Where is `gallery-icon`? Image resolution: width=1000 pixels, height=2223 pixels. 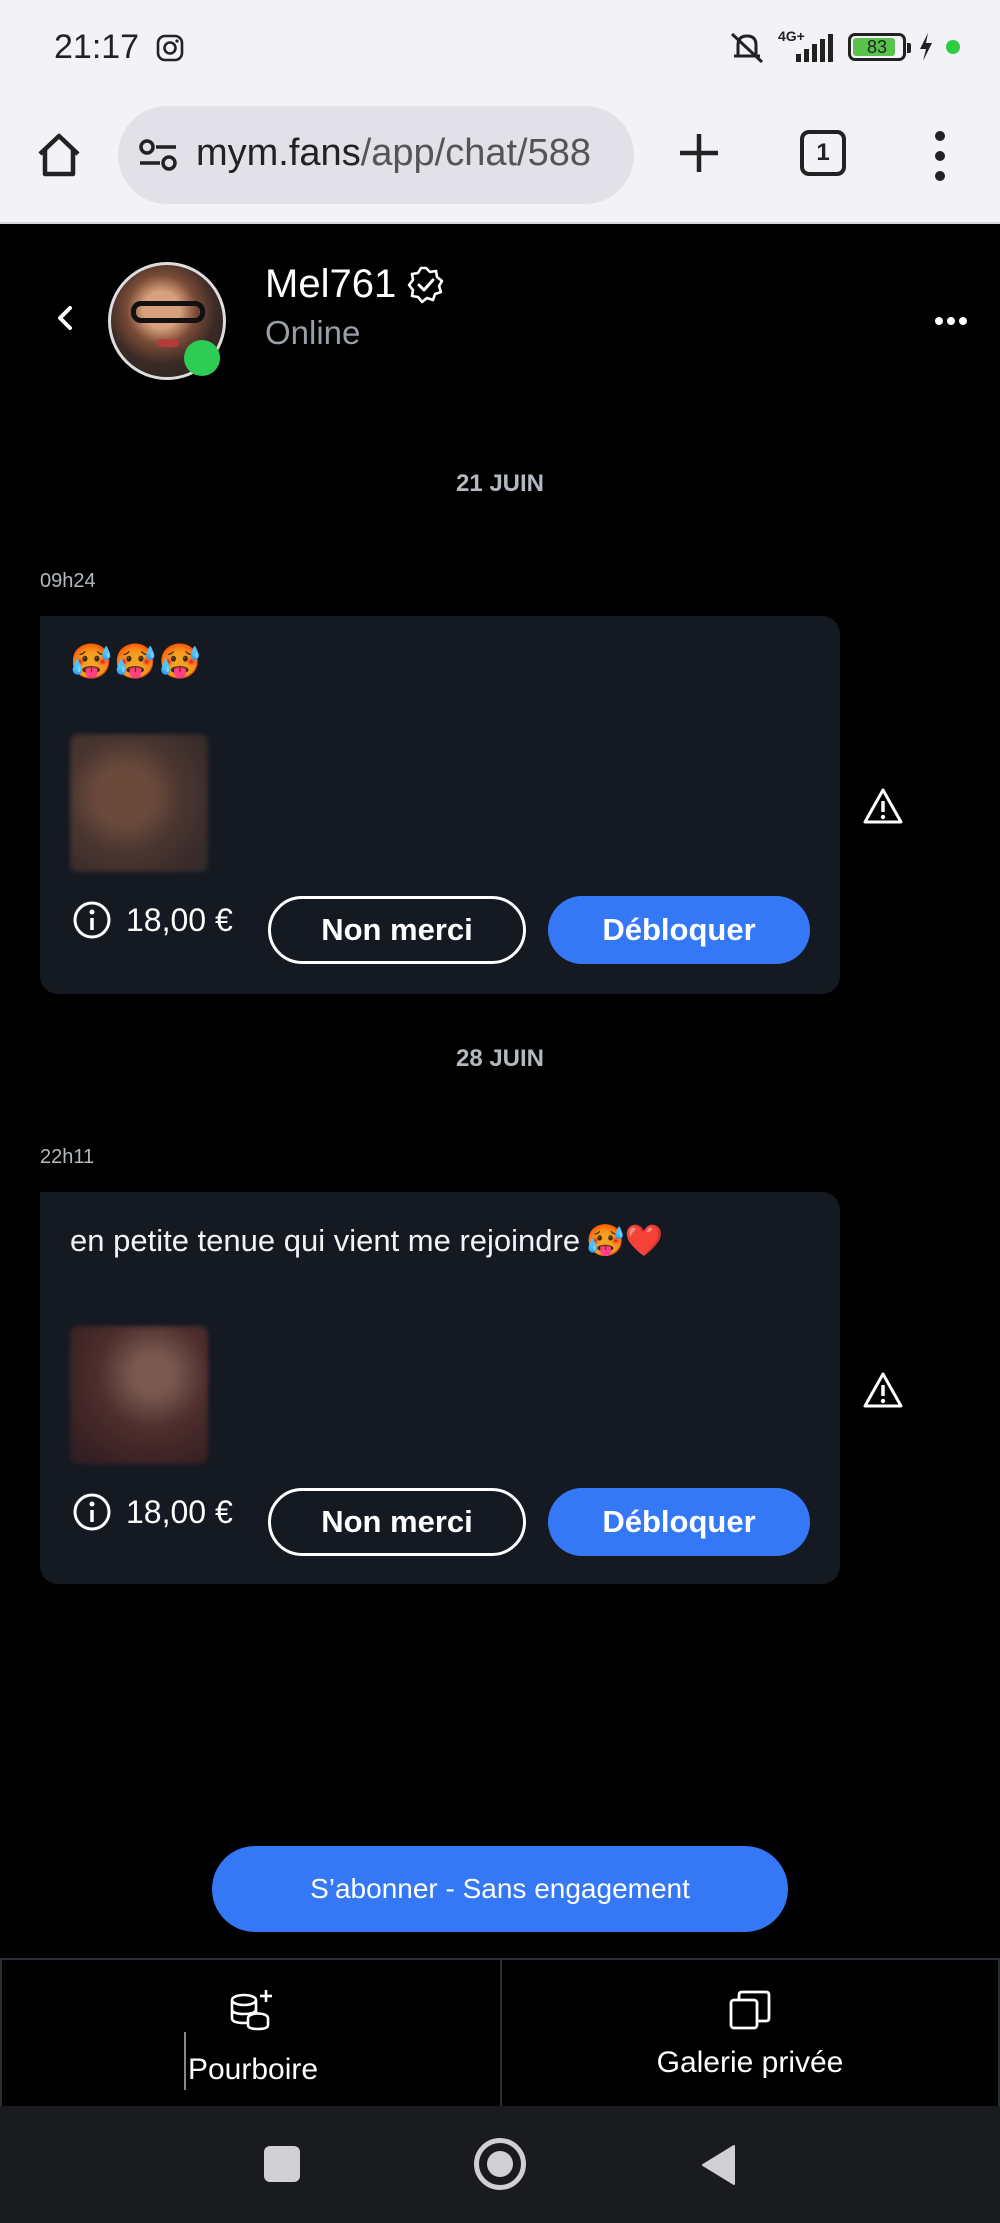 gallery-icon is located at coordinates (750, 2010).